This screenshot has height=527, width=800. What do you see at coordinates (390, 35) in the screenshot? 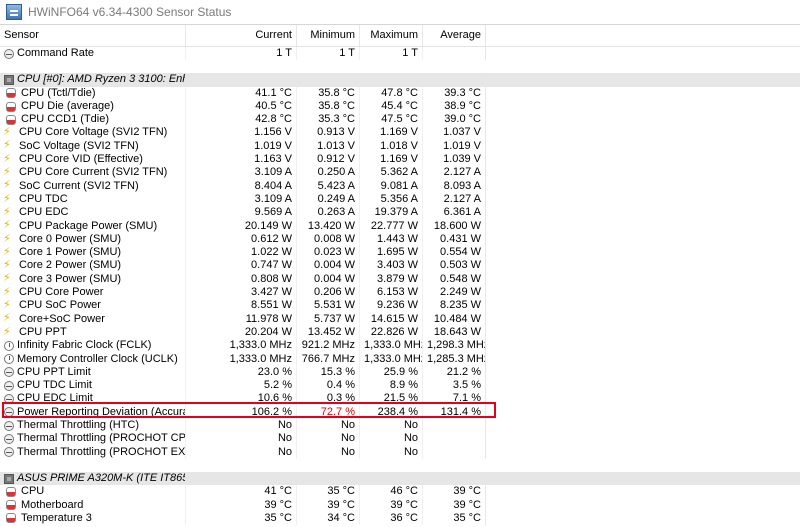
I see `column-header-maximum: Maximum` at bounding box center [390, 35].